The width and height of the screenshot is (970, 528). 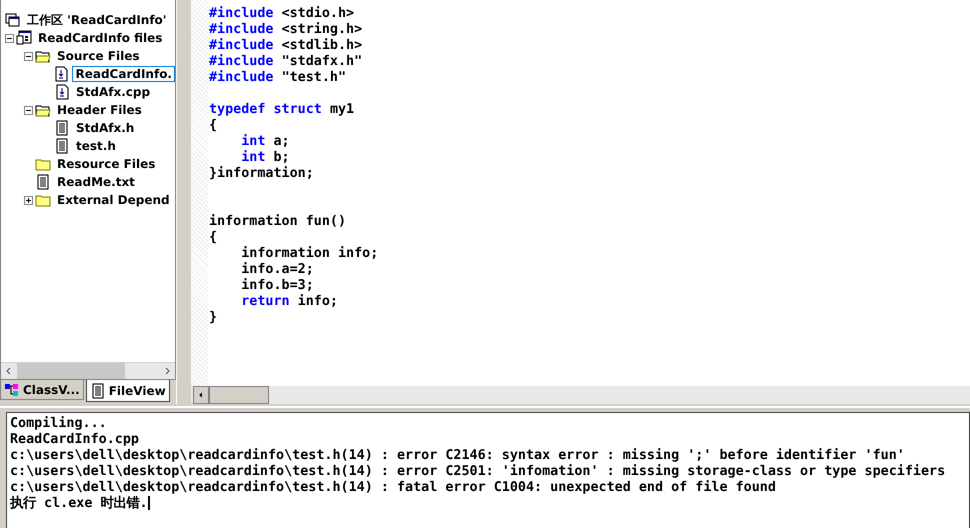 What do you see at coordinates (278, 222) in the screenshot?
I see `code-line: information fun()` at bounding box center [278, 222].